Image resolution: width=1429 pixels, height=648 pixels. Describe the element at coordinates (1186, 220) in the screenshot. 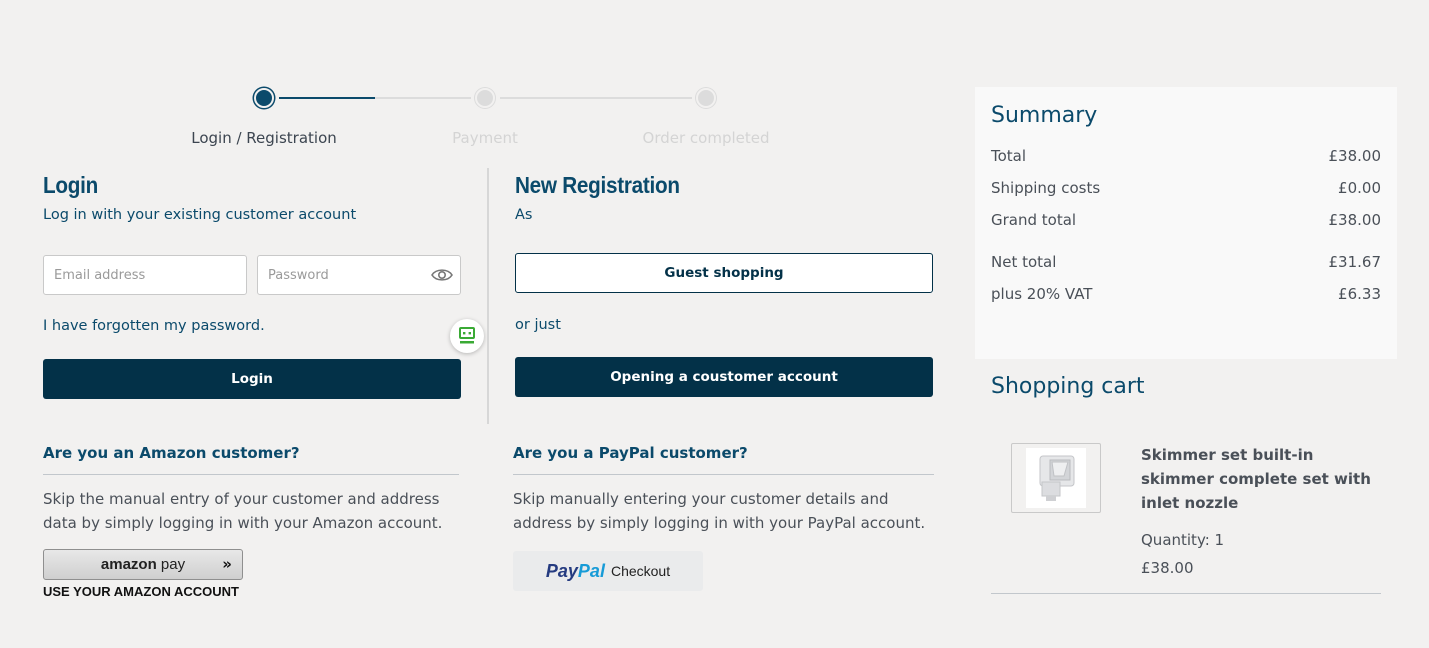

I see `summary-row-grand-total: Grand total £38.00` at that location.